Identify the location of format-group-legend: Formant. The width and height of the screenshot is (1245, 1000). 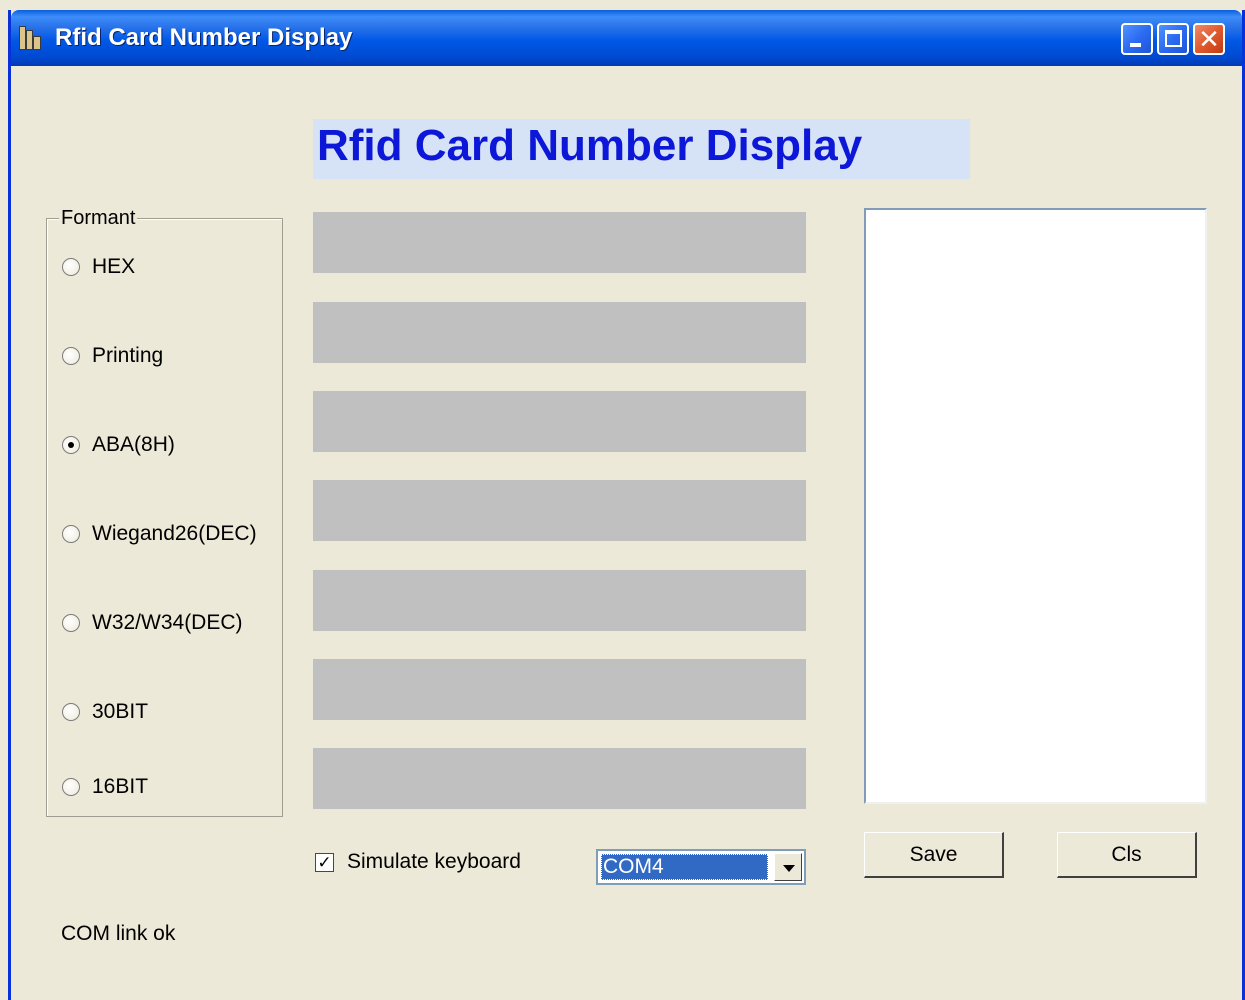
(98, 218).